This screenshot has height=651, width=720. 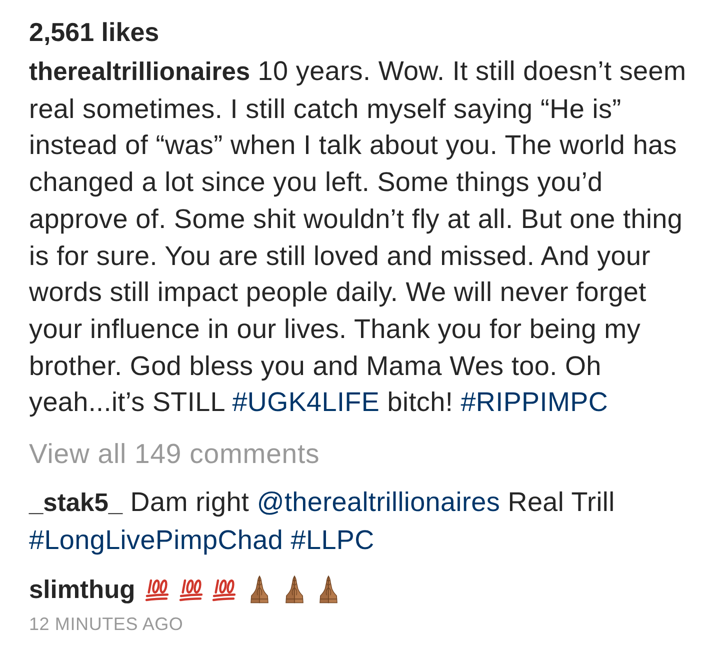 What do you see at coordinates (106, 624) in the screenshot?
I see `post-timestamp: 12 MINUTES AGO` at bounding box center [106, 624].